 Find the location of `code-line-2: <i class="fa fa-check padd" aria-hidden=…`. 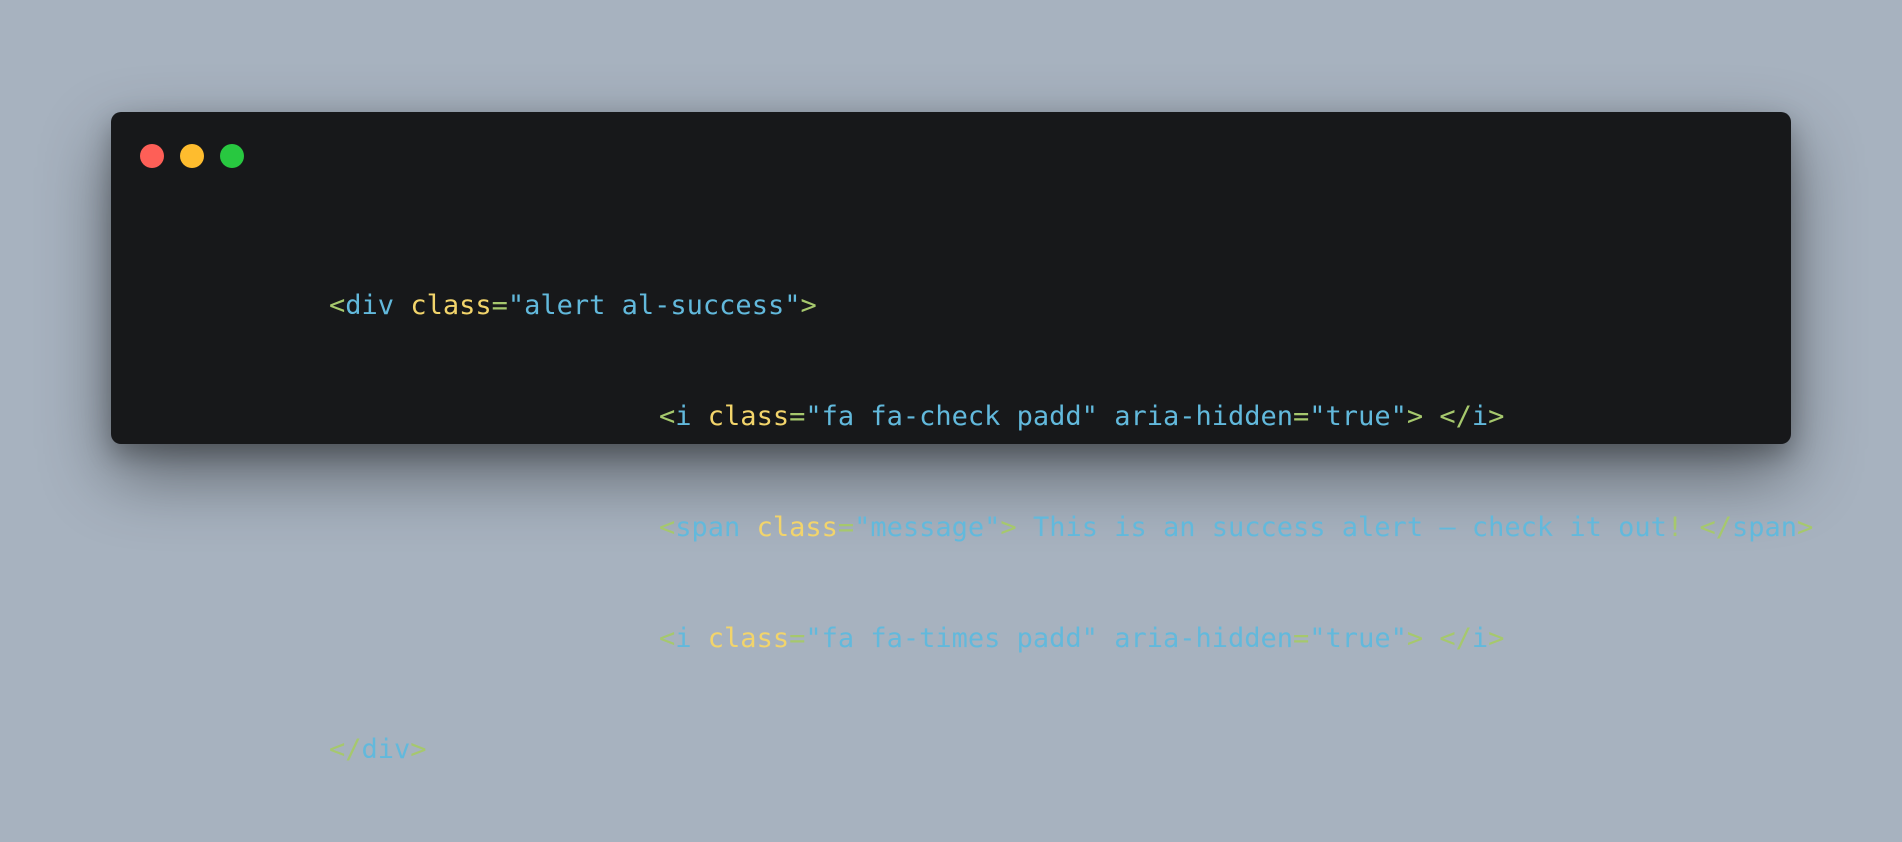

code-line-2: <i class="fa fa-check padd" aria-hidden=… is located at coordinates (1071, 416).